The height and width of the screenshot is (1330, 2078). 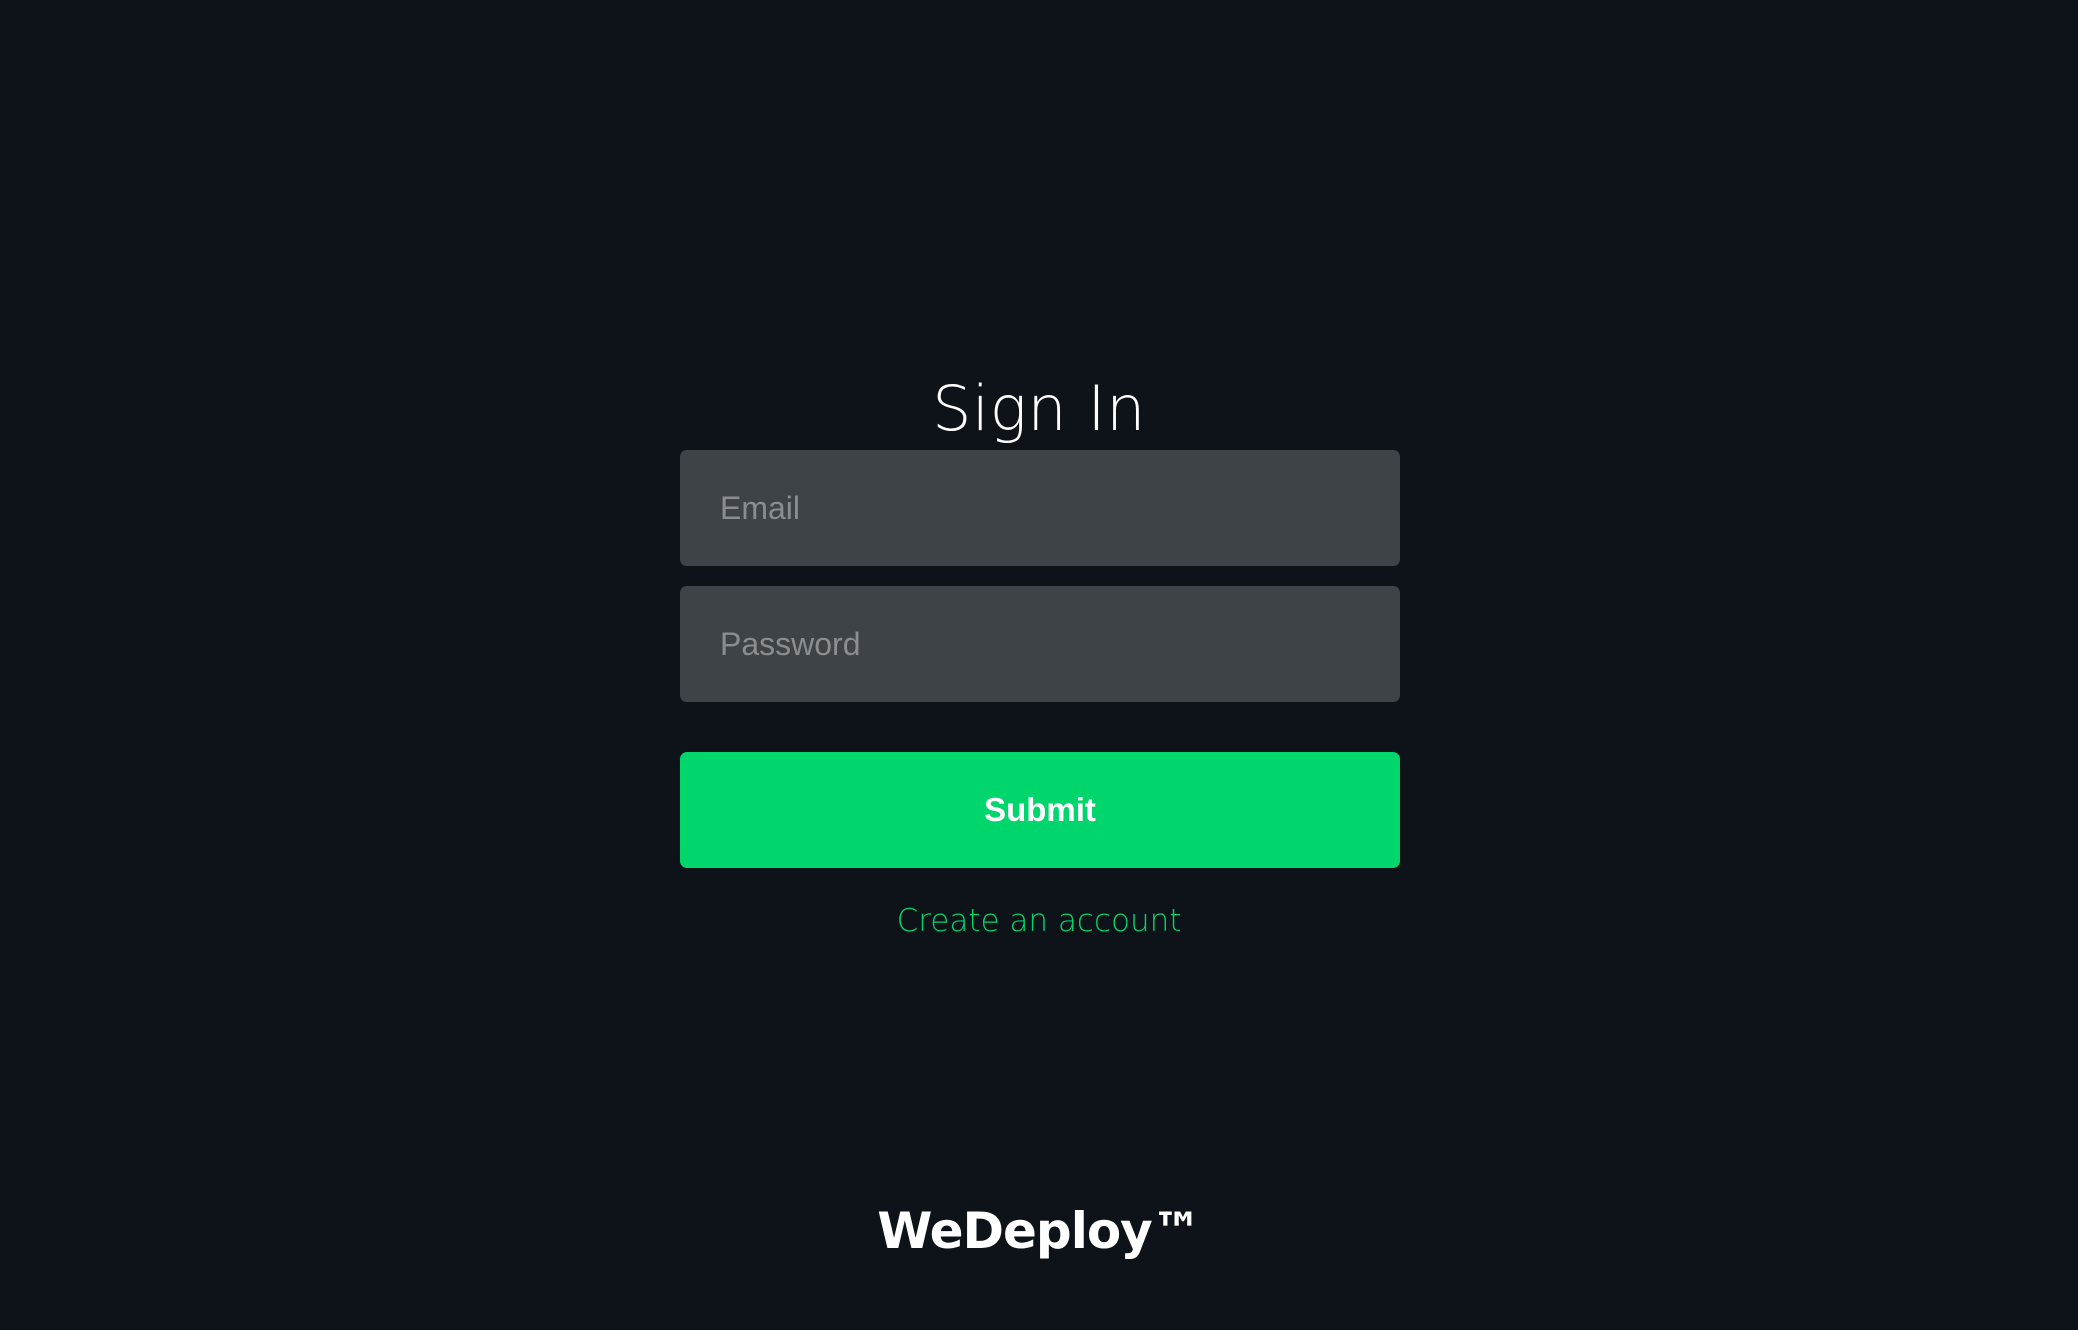 I want to click on password-input, so click(x=1040, y=644).